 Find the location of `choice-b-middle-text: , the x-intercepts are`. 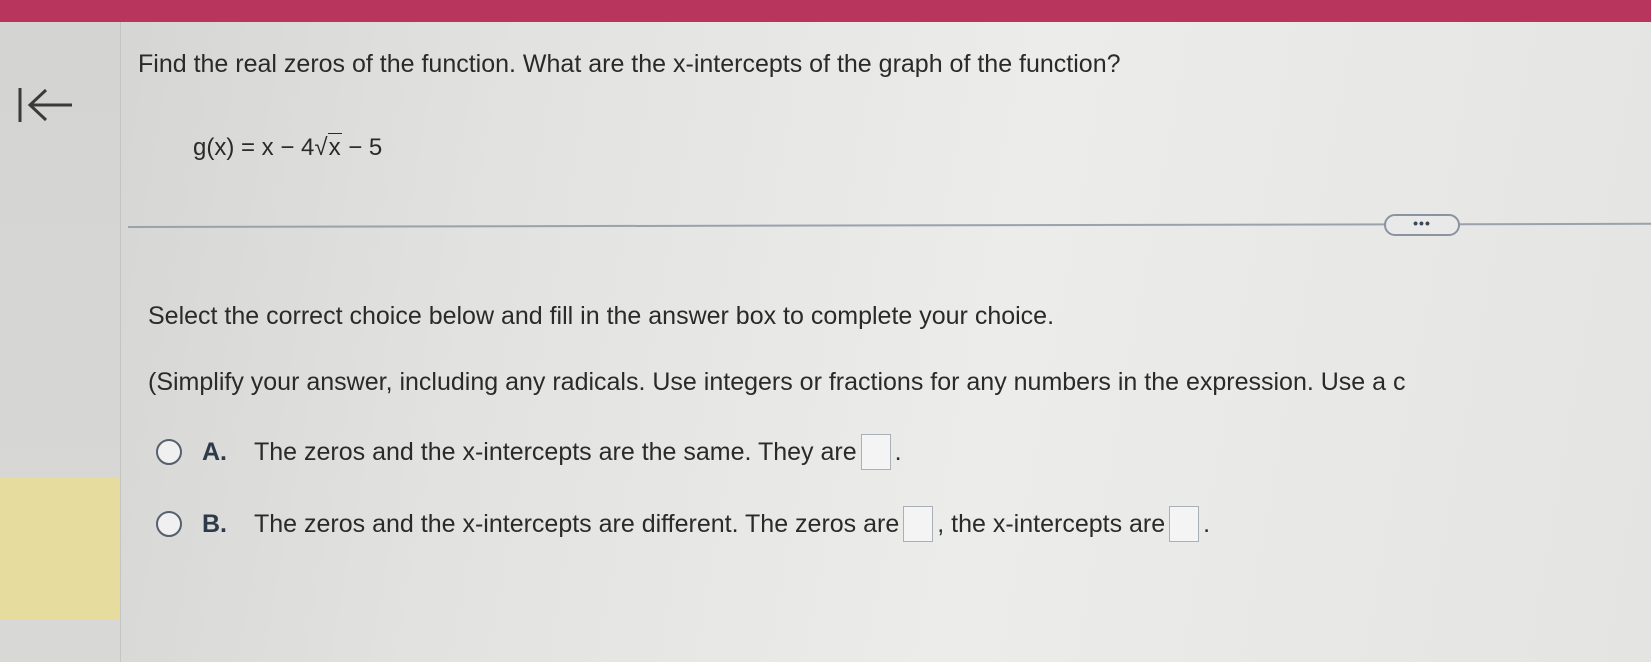

choice-b-middle-text: , the x-intercepts are is located at coordinates (1051, 523).